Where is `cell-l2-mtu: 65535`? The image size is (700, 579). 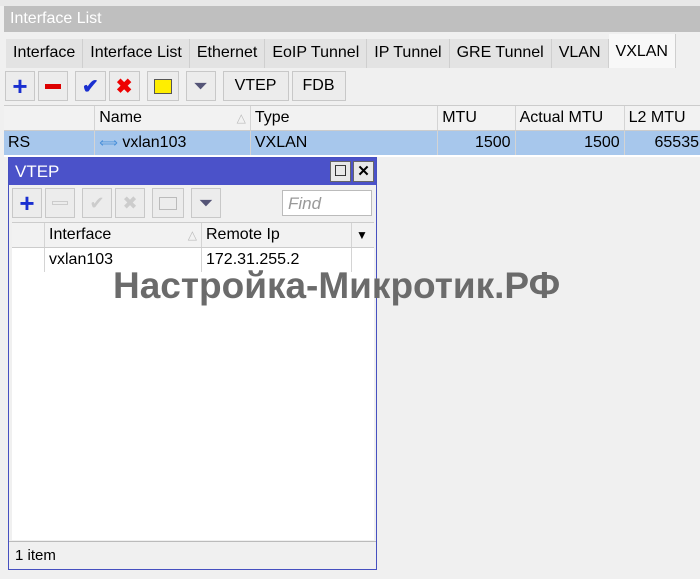
cell-l2-mtu: 65535 is located at coordinates (662, 143).